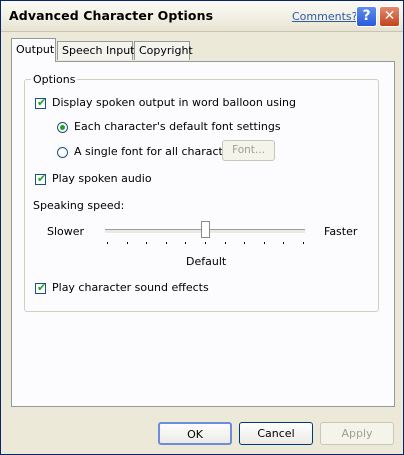 The width and height of the screenshot is (404, 455). I want to click on help-button: ?, so click(366, 16).